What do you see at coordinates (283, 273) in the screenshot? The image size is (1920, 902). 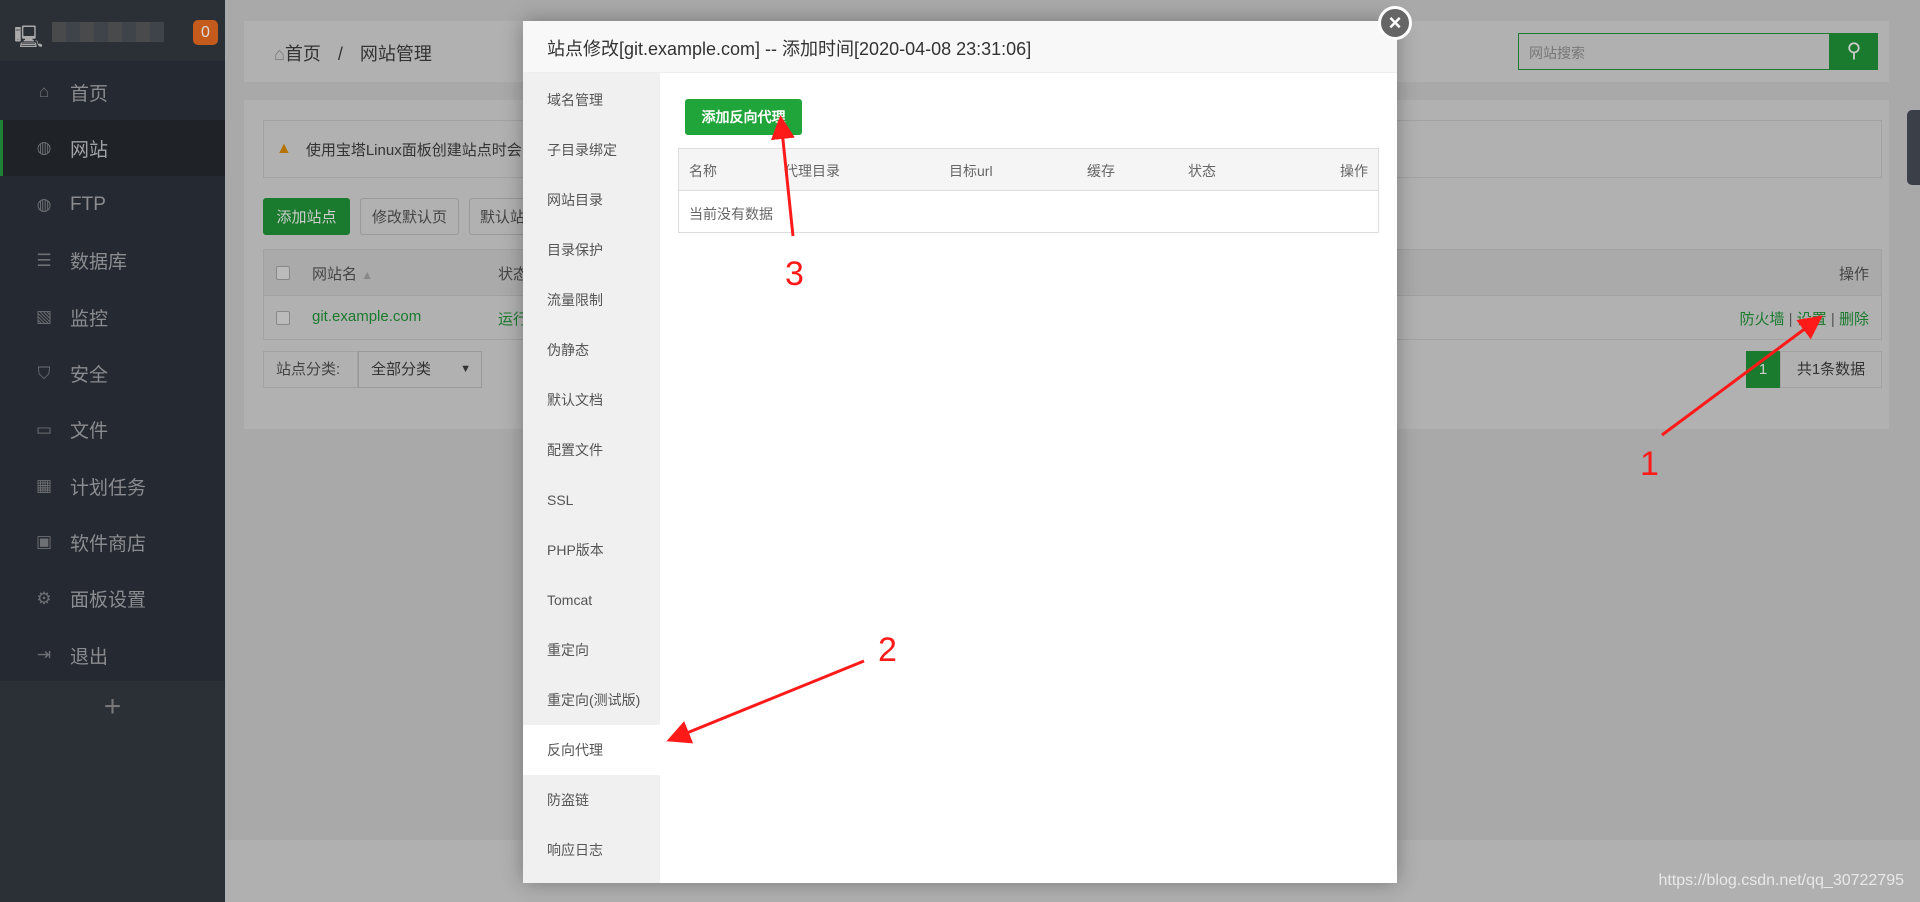 I see `select-all-checkbox` at bounding box center [283, 273].